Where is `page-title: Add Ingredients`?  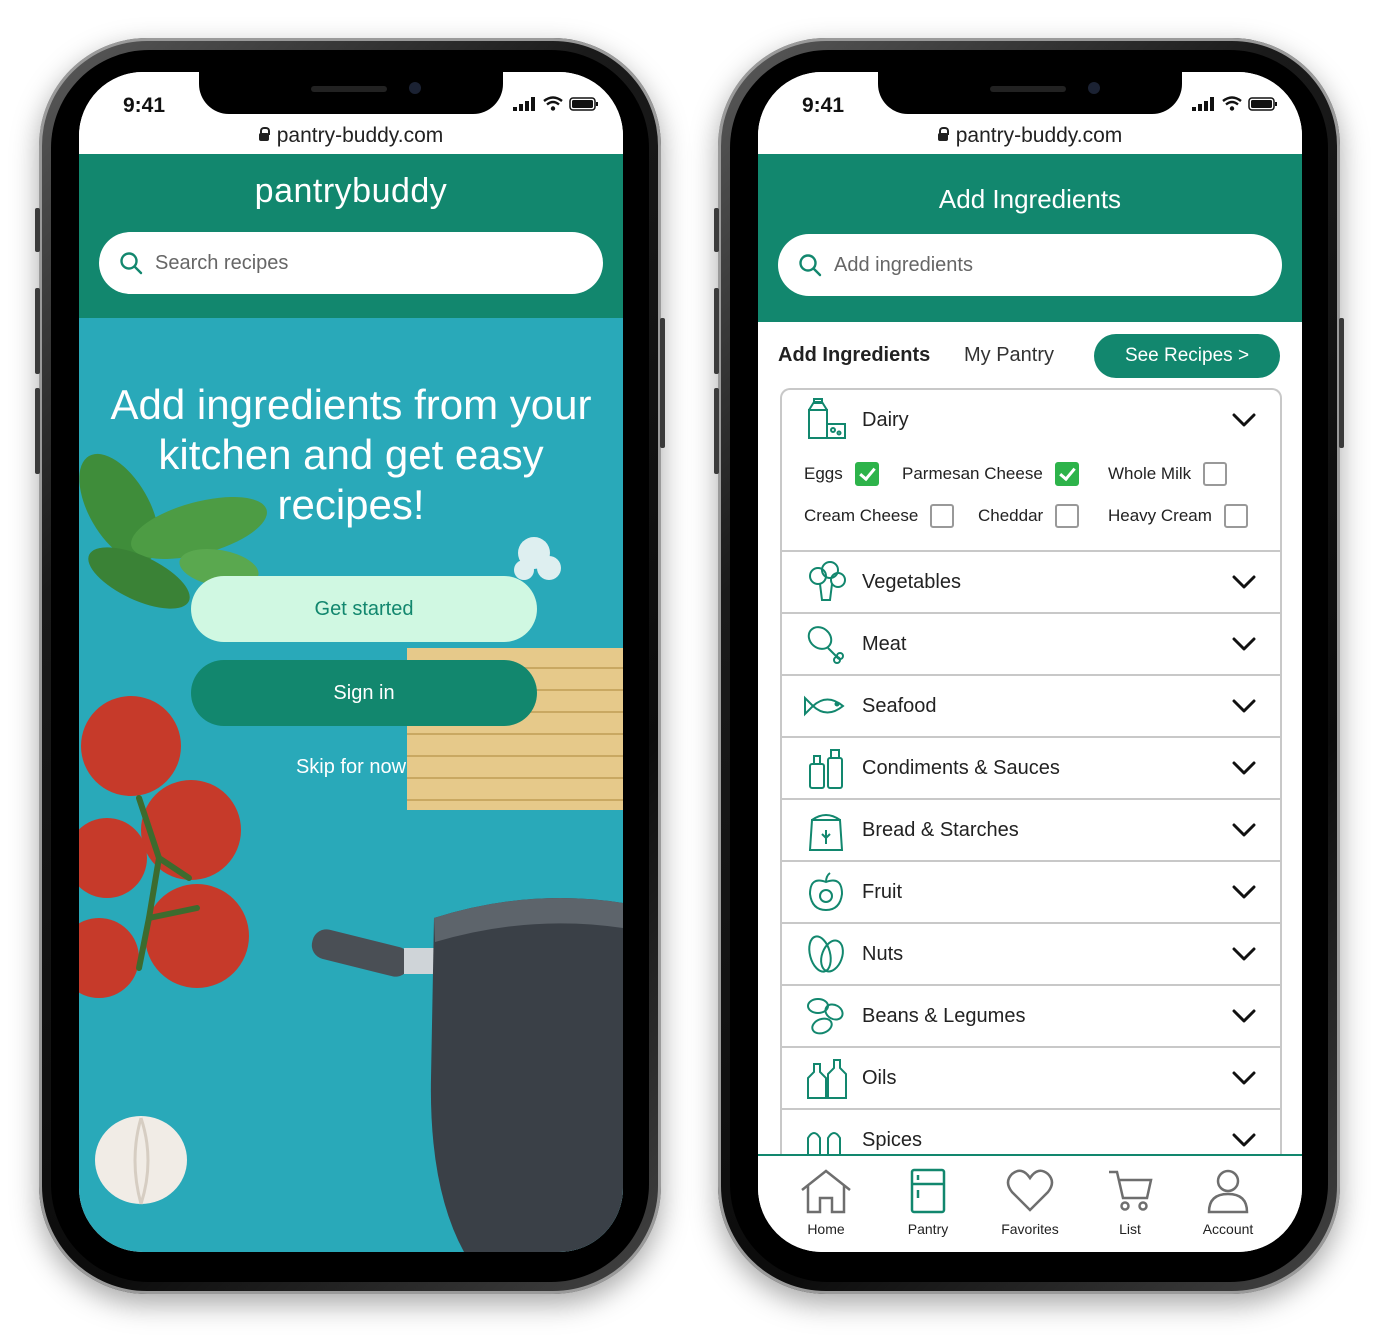 page-title: Add Ingredients is located at coordinates (1030, 199).